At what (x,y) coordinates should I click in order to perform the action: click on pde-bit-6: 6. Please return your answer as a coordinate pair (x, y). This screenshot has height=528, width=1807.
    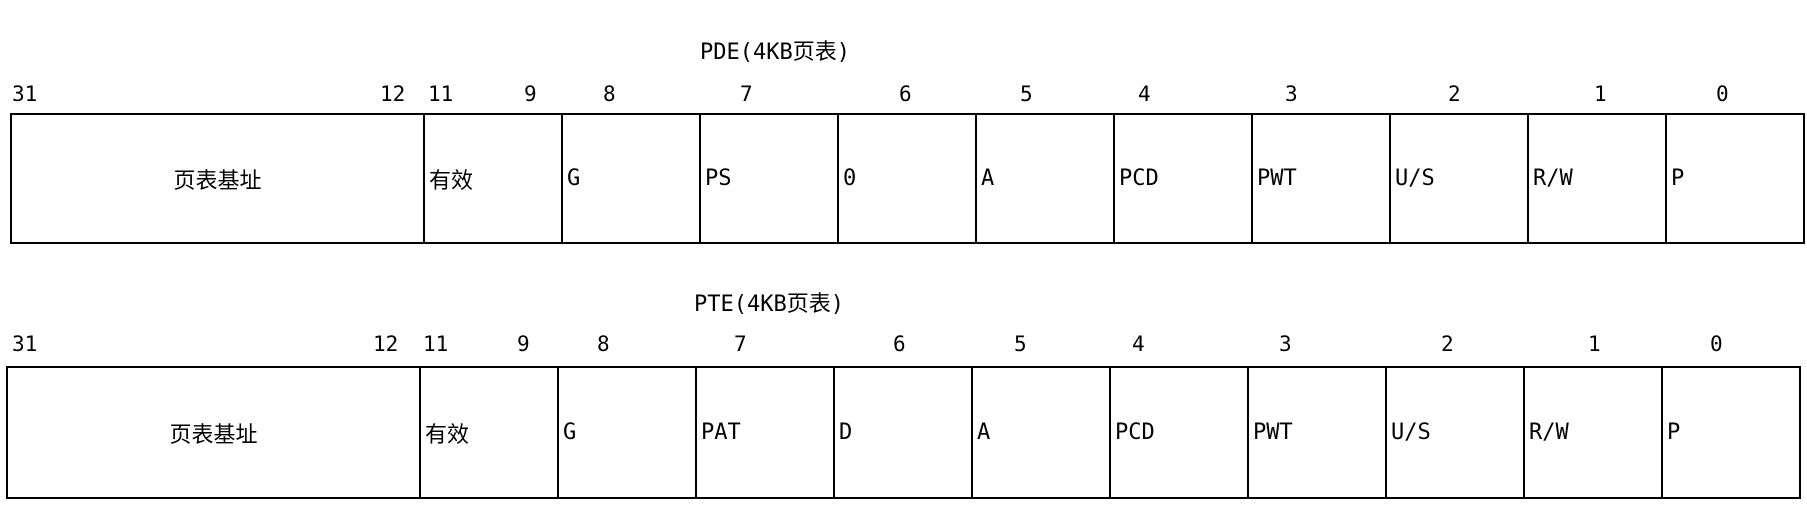
    Looking at the image, I should click on (905, 94).